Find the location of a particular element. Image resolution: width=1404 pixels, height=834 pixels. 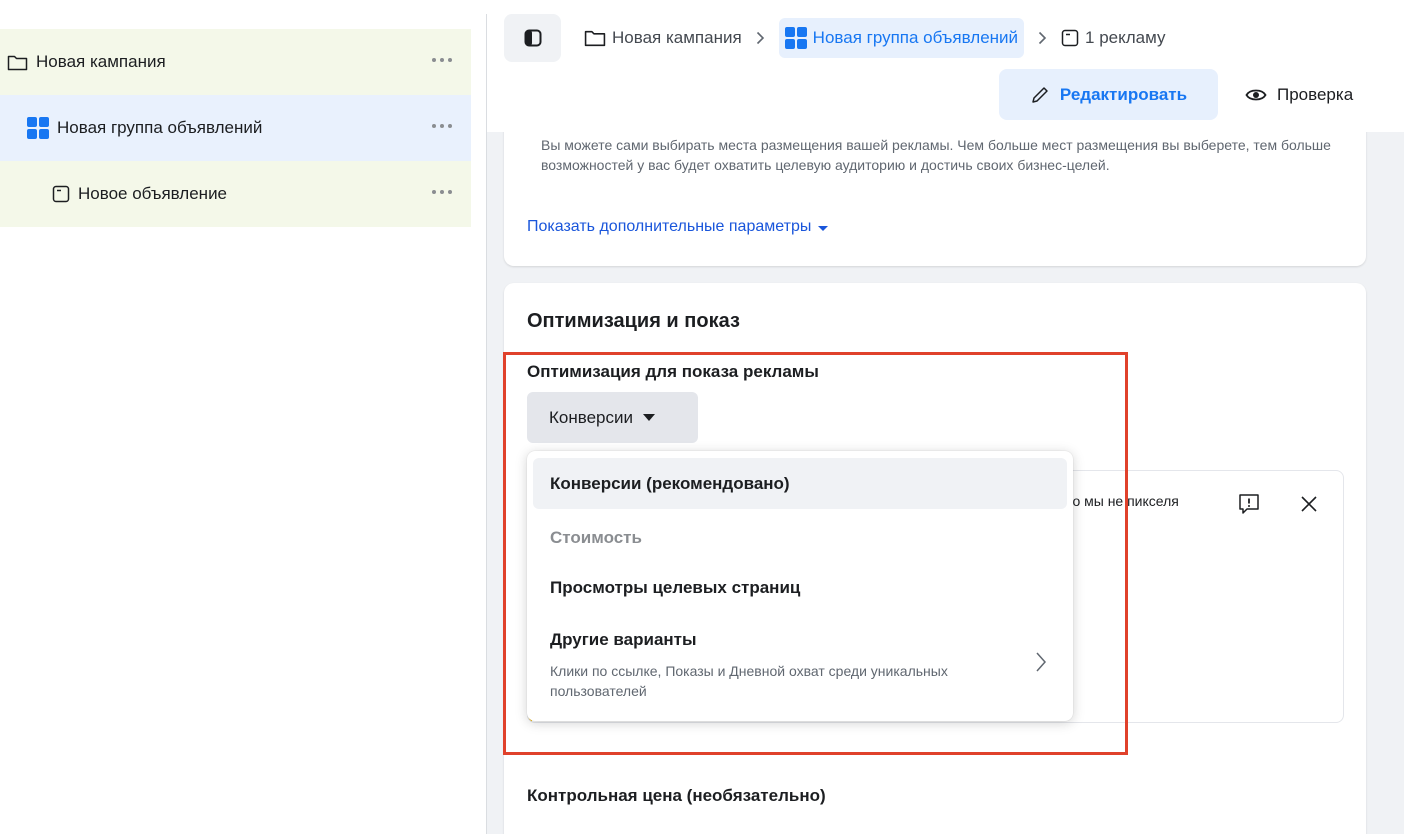

menu-item-value: Стоимость is located at coordinates (800, 534).